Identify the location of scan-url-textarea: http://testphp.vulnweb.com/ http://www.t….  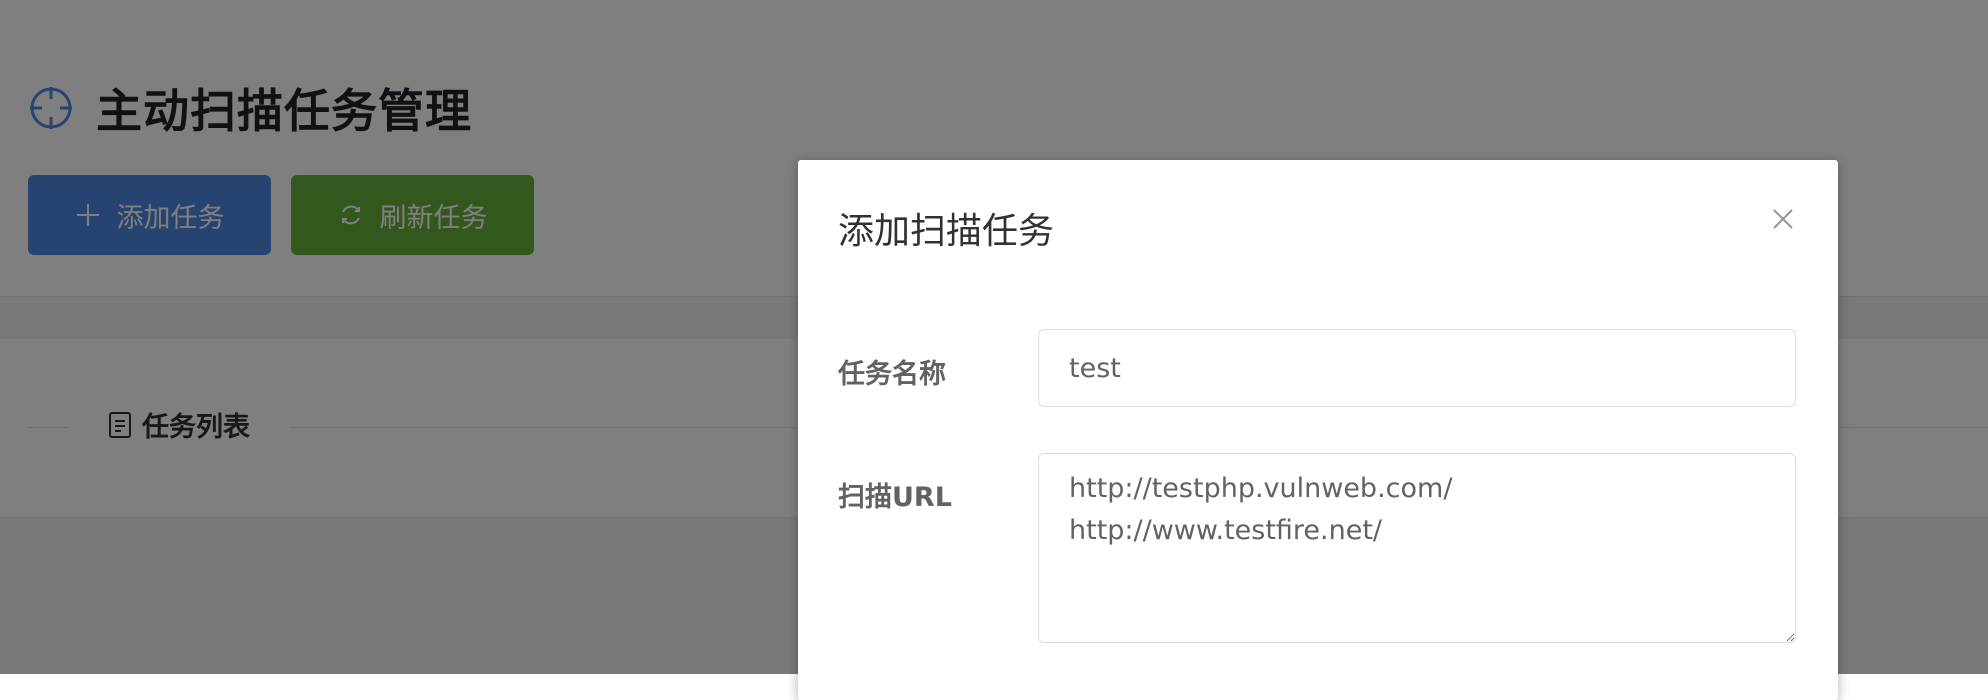
(1417, 548).